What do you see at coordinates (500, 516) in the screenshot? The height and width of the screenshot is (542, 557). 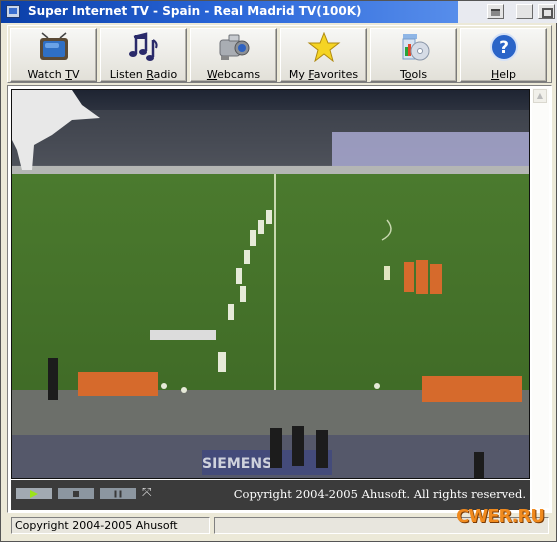 I see `watermark-logo: CWER.RU` at bounding box center [500, 516].